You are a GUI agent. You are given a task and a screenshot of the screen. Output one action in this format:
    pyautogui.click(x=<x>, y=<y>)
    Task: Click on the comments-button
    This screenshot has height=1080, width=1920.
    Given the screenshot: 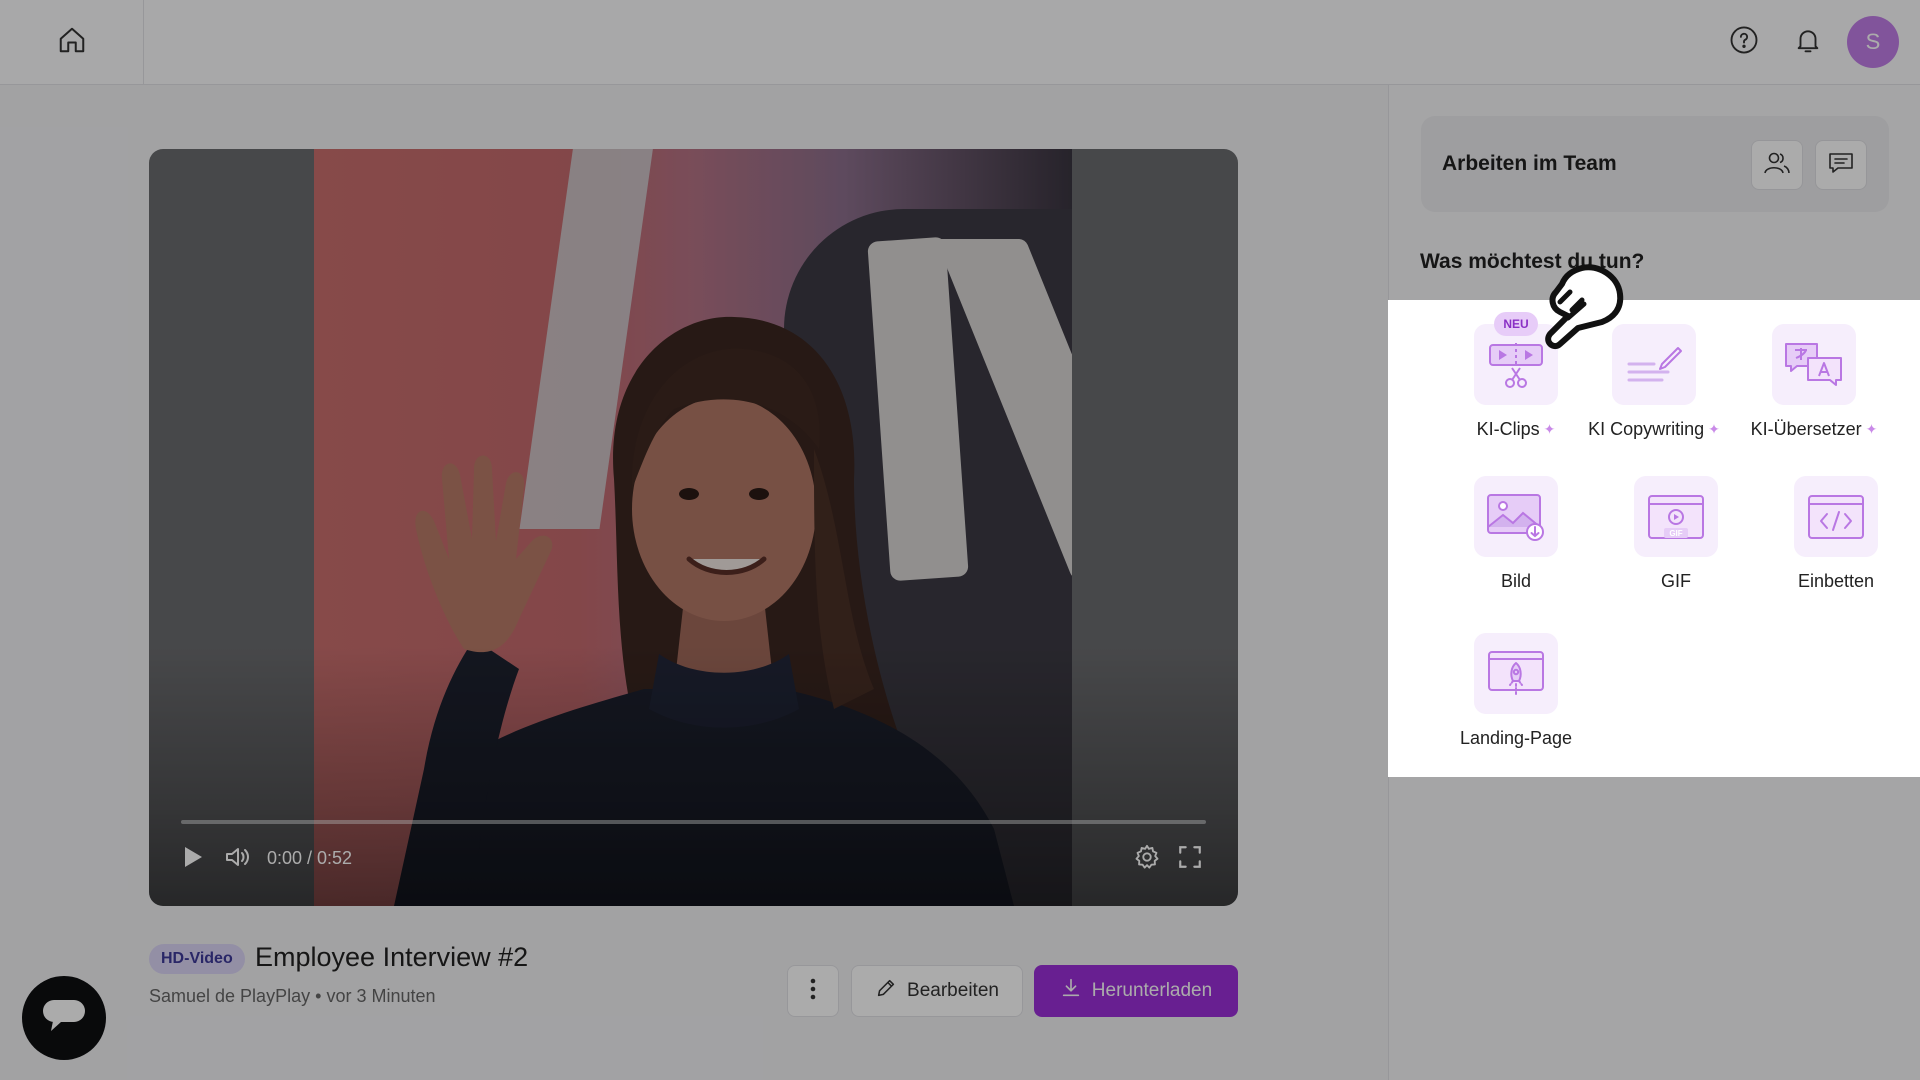 What is the action you would take?
    pyautogui.click(x=1841, y=165)
    